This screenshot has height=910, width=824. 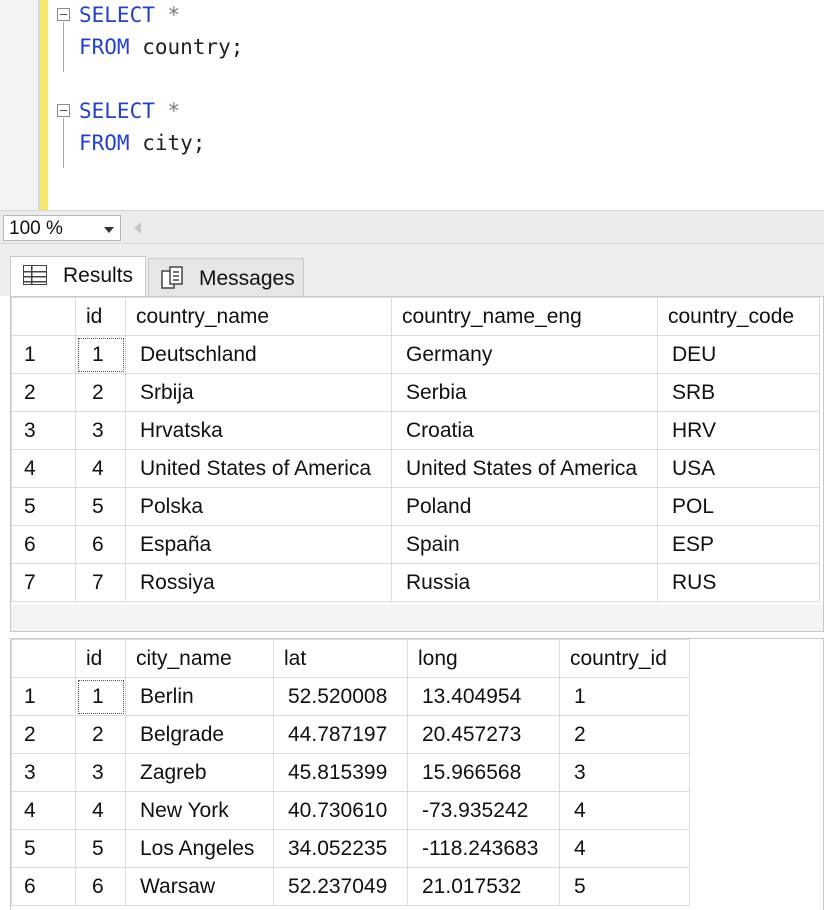 What do you see at coordinates (109, 230) in the screenshot?
I see `chevron-down-icon` at bounding box center [109, 230].